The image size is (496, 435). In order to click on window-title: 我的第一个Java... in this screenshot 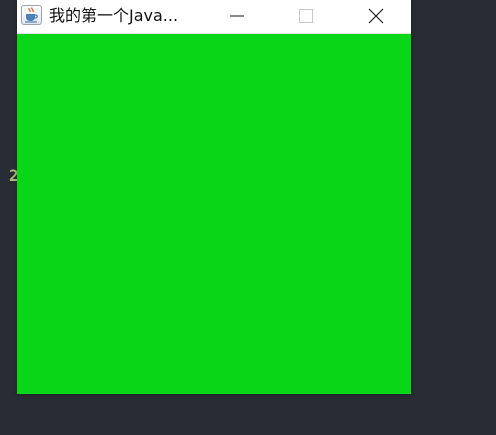, I will do `click(114, 15)`.